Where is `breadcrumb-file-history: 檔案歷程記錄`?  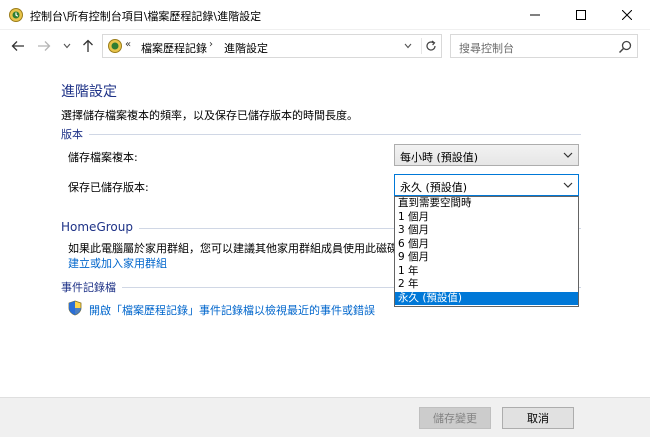
breadcrumb-file-history: 檔案歷程記錄 is located at coordinates (174, 48).